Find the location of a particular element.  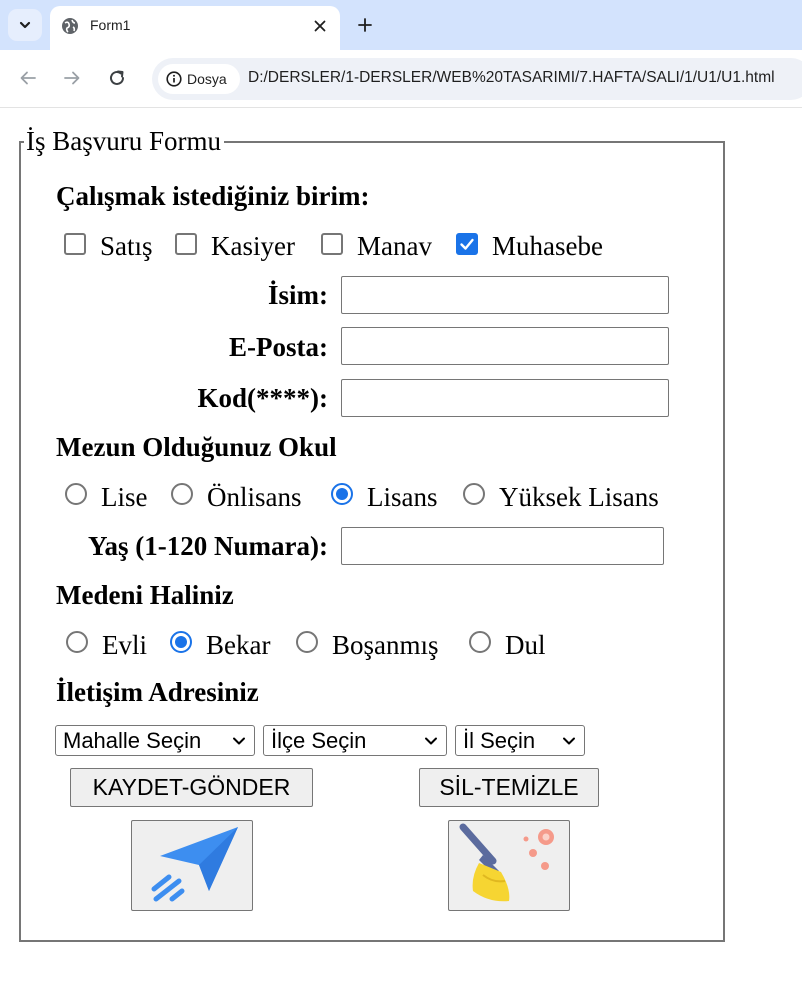

close-tab-button is located at coordinates (320, 26).